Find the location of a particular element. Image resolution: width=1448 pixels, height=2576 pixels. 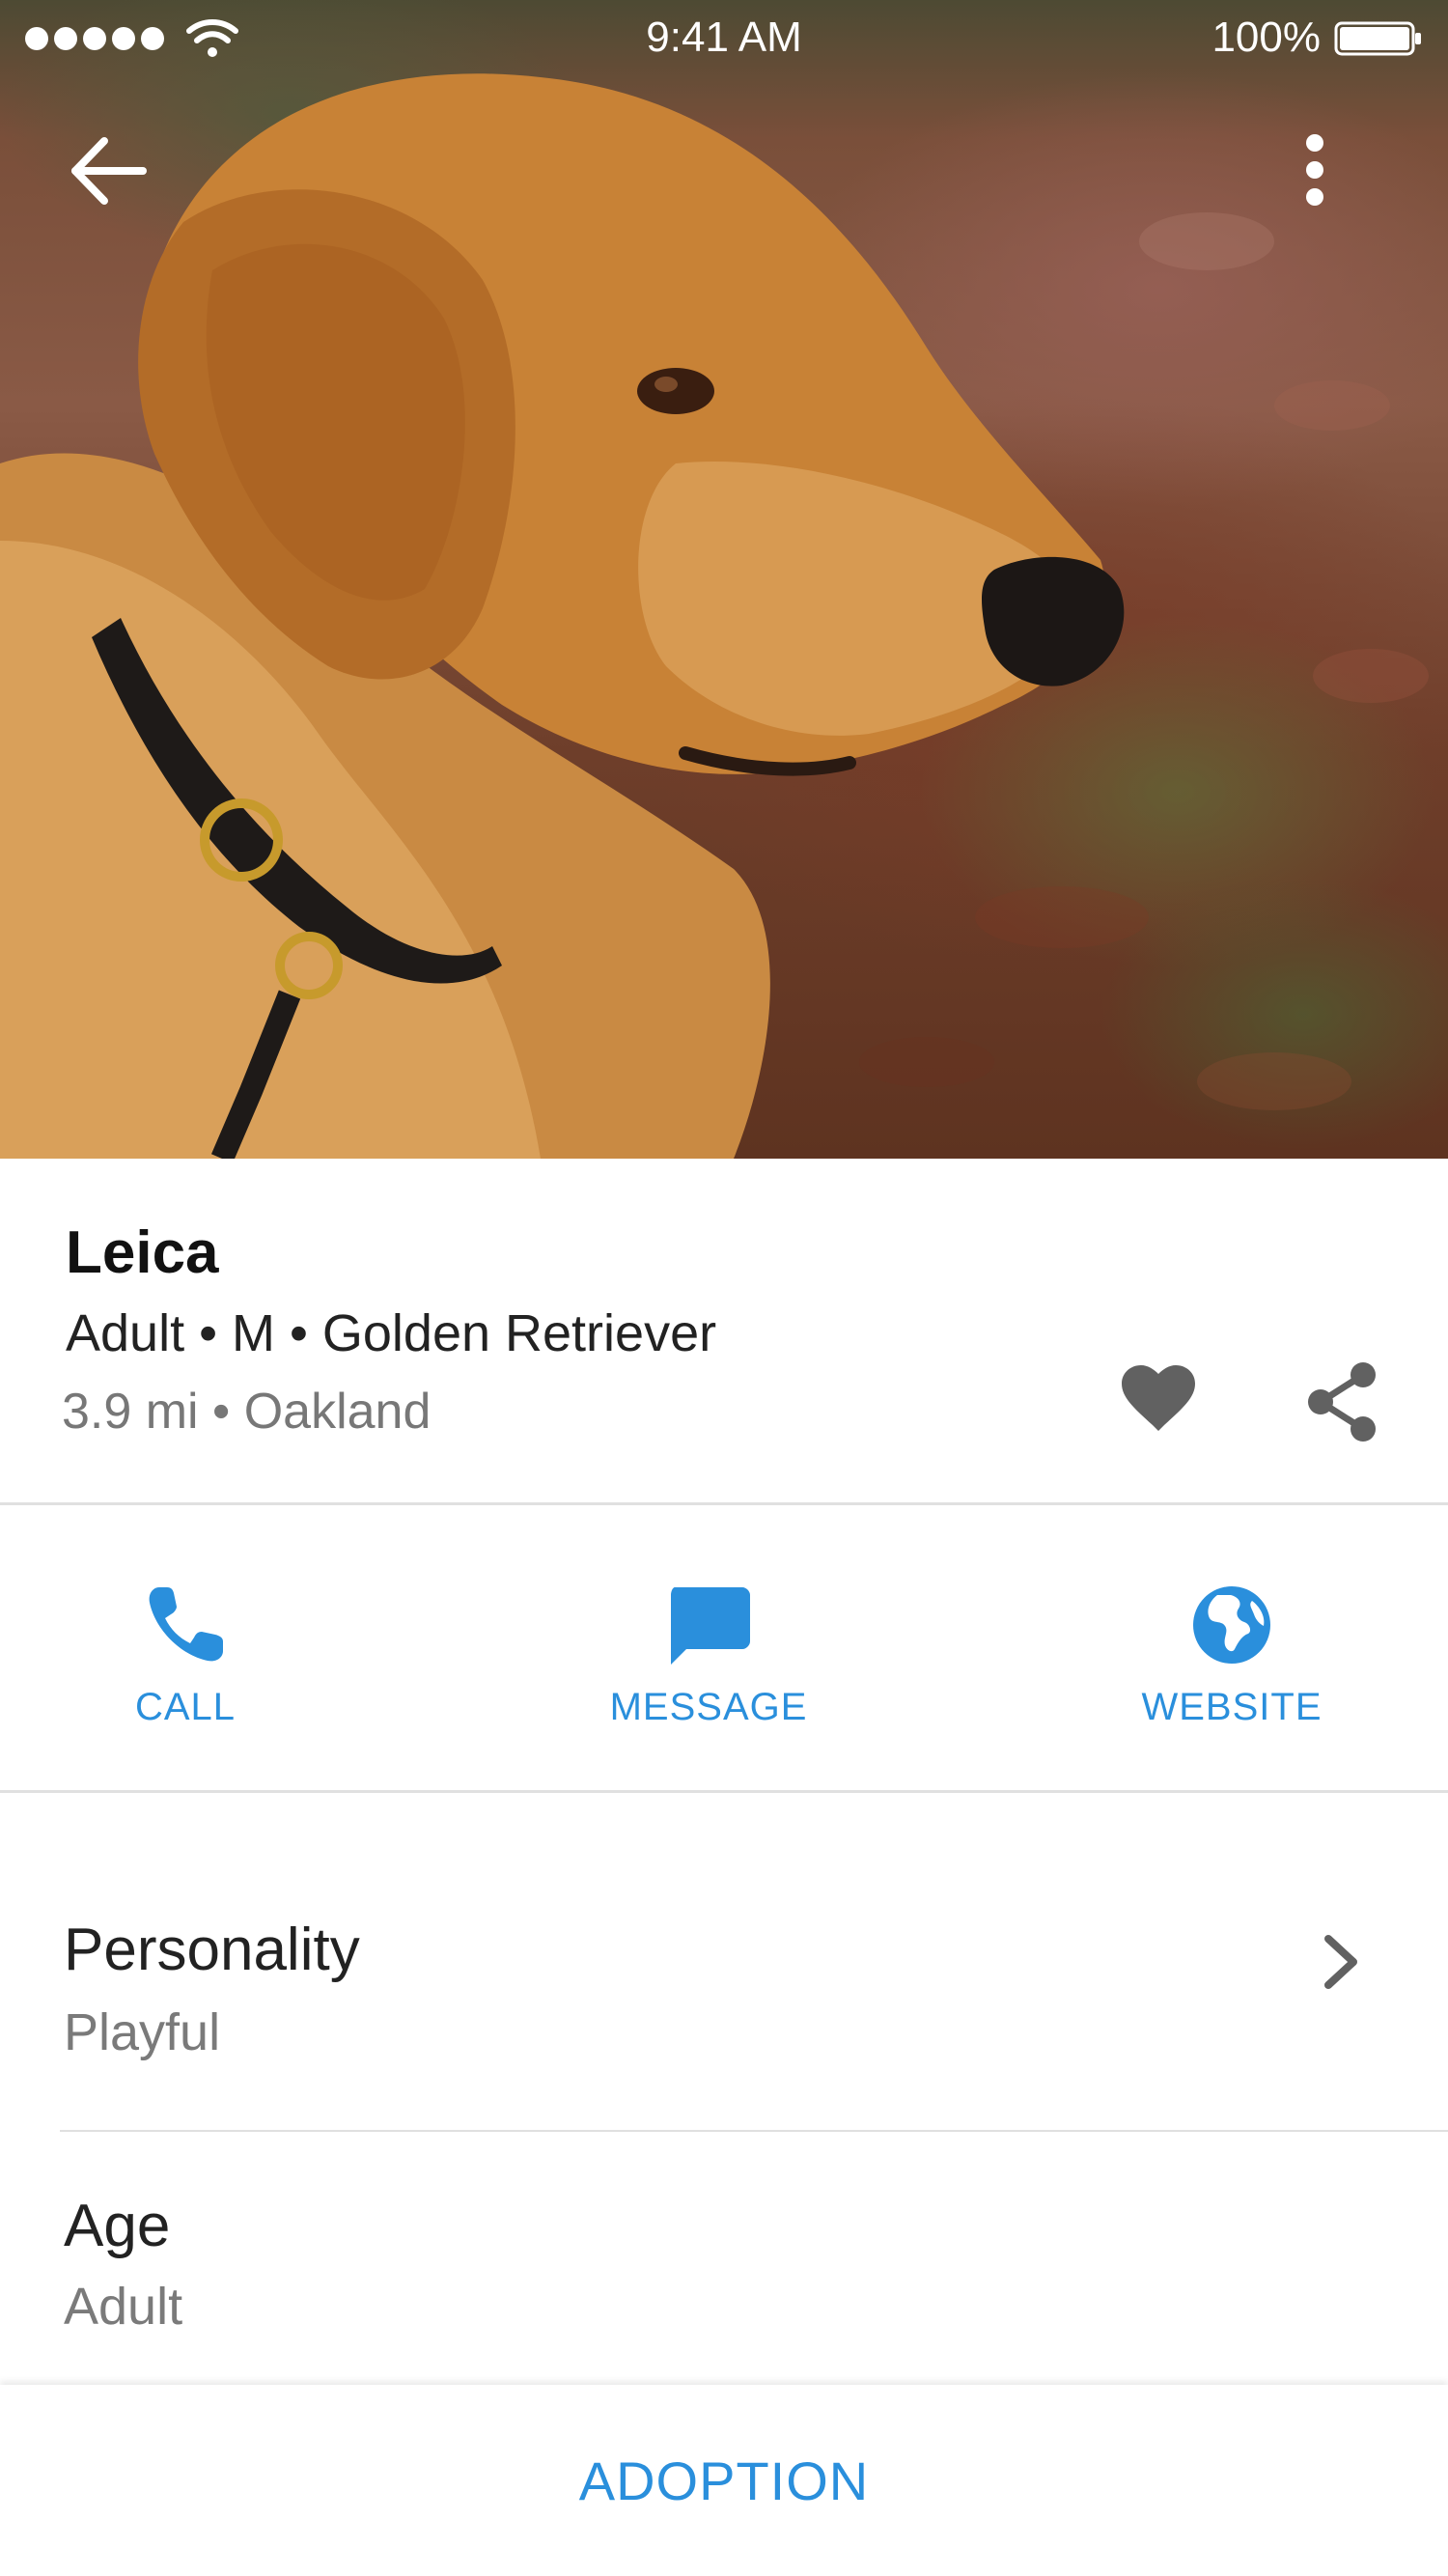

message-button: MESSAGE is located at coordinates (709, 1656).